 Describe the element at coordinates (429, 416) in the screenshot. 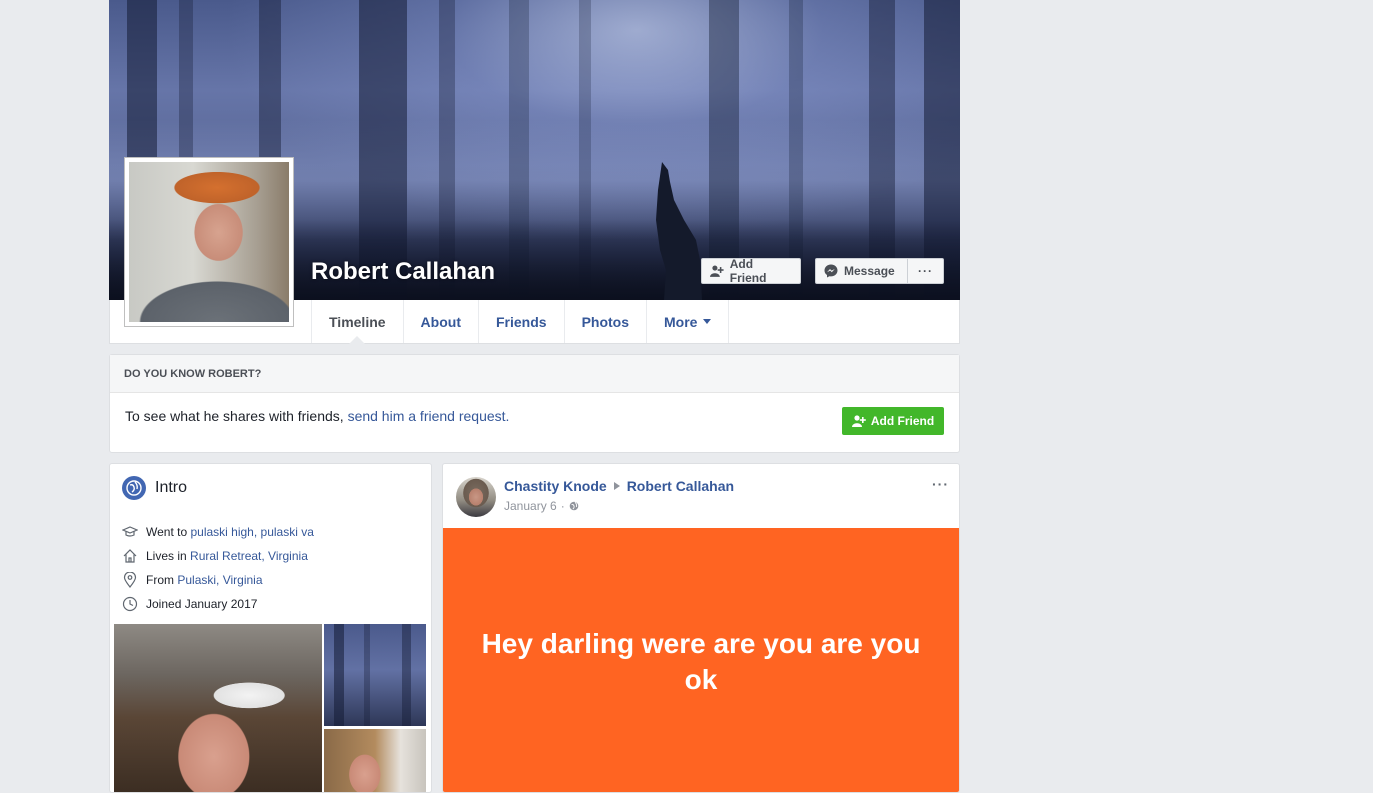

I see `send-friend-request-link: send him a friend request.` at that location.